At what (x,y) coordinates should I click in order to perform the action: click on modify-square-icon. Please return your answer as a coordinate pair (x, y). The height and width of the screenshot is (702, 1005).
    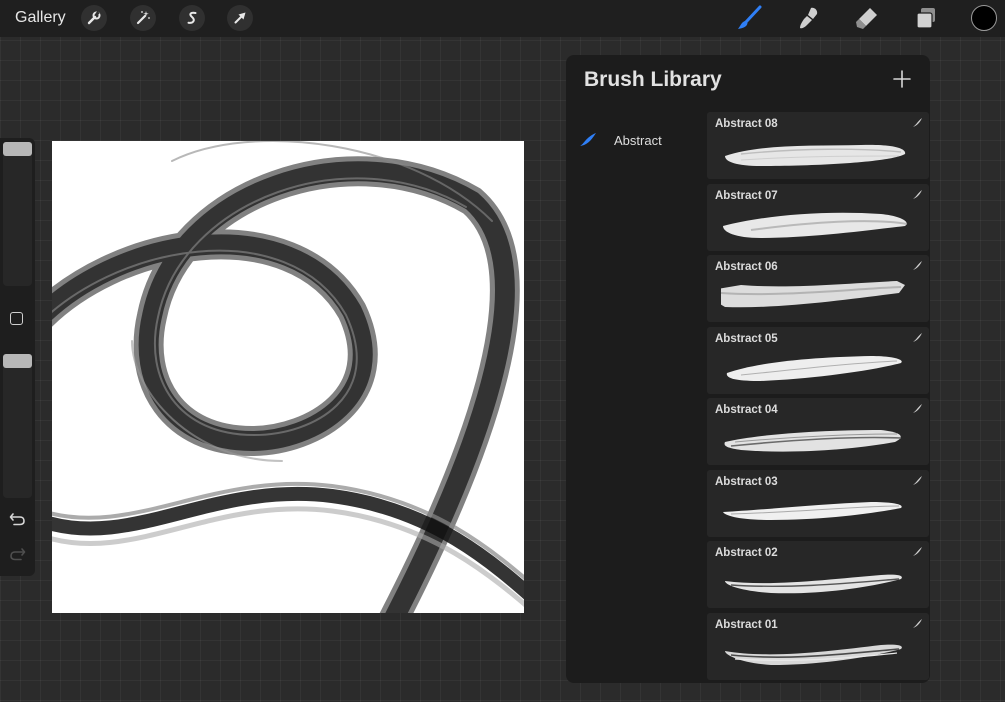
    Looking at the image, I should click on (16, 318).